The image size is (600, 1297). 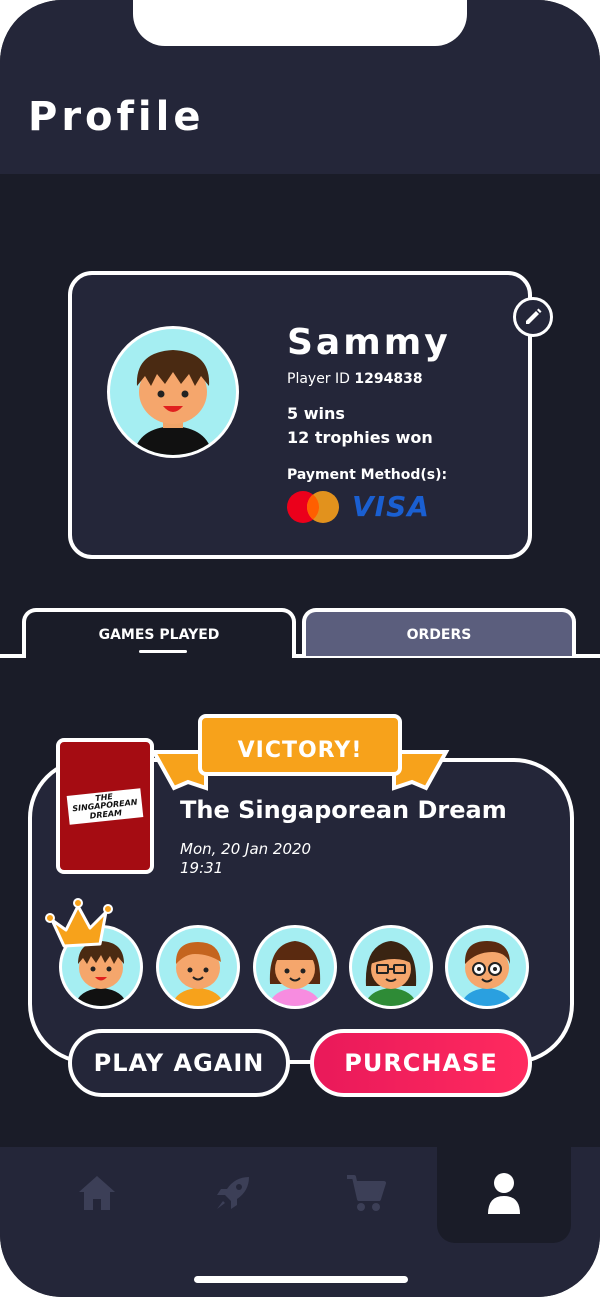 What do you see at coordinates (301, 1279) in the screenshot?
I see `home-indicator` at bounding box center [301, 1279].